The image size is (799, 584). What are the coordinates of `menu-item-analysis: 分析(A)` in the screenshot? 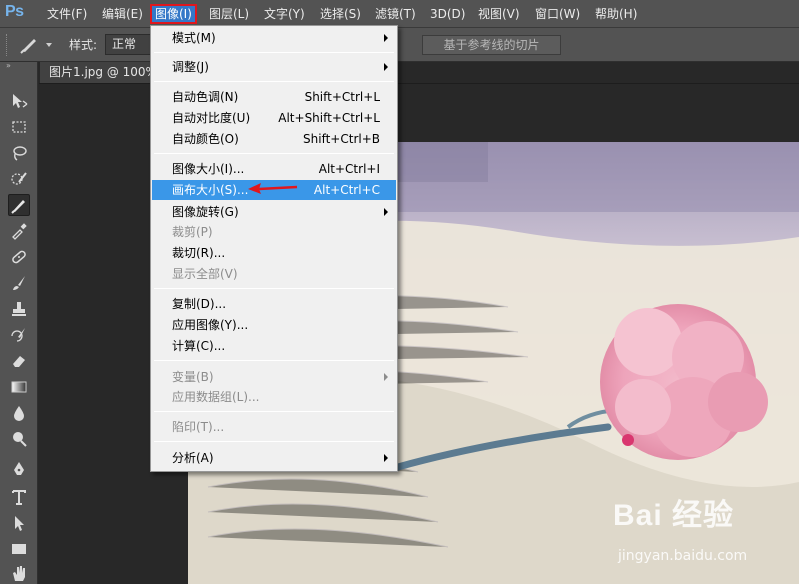 It's located at (274, 458).